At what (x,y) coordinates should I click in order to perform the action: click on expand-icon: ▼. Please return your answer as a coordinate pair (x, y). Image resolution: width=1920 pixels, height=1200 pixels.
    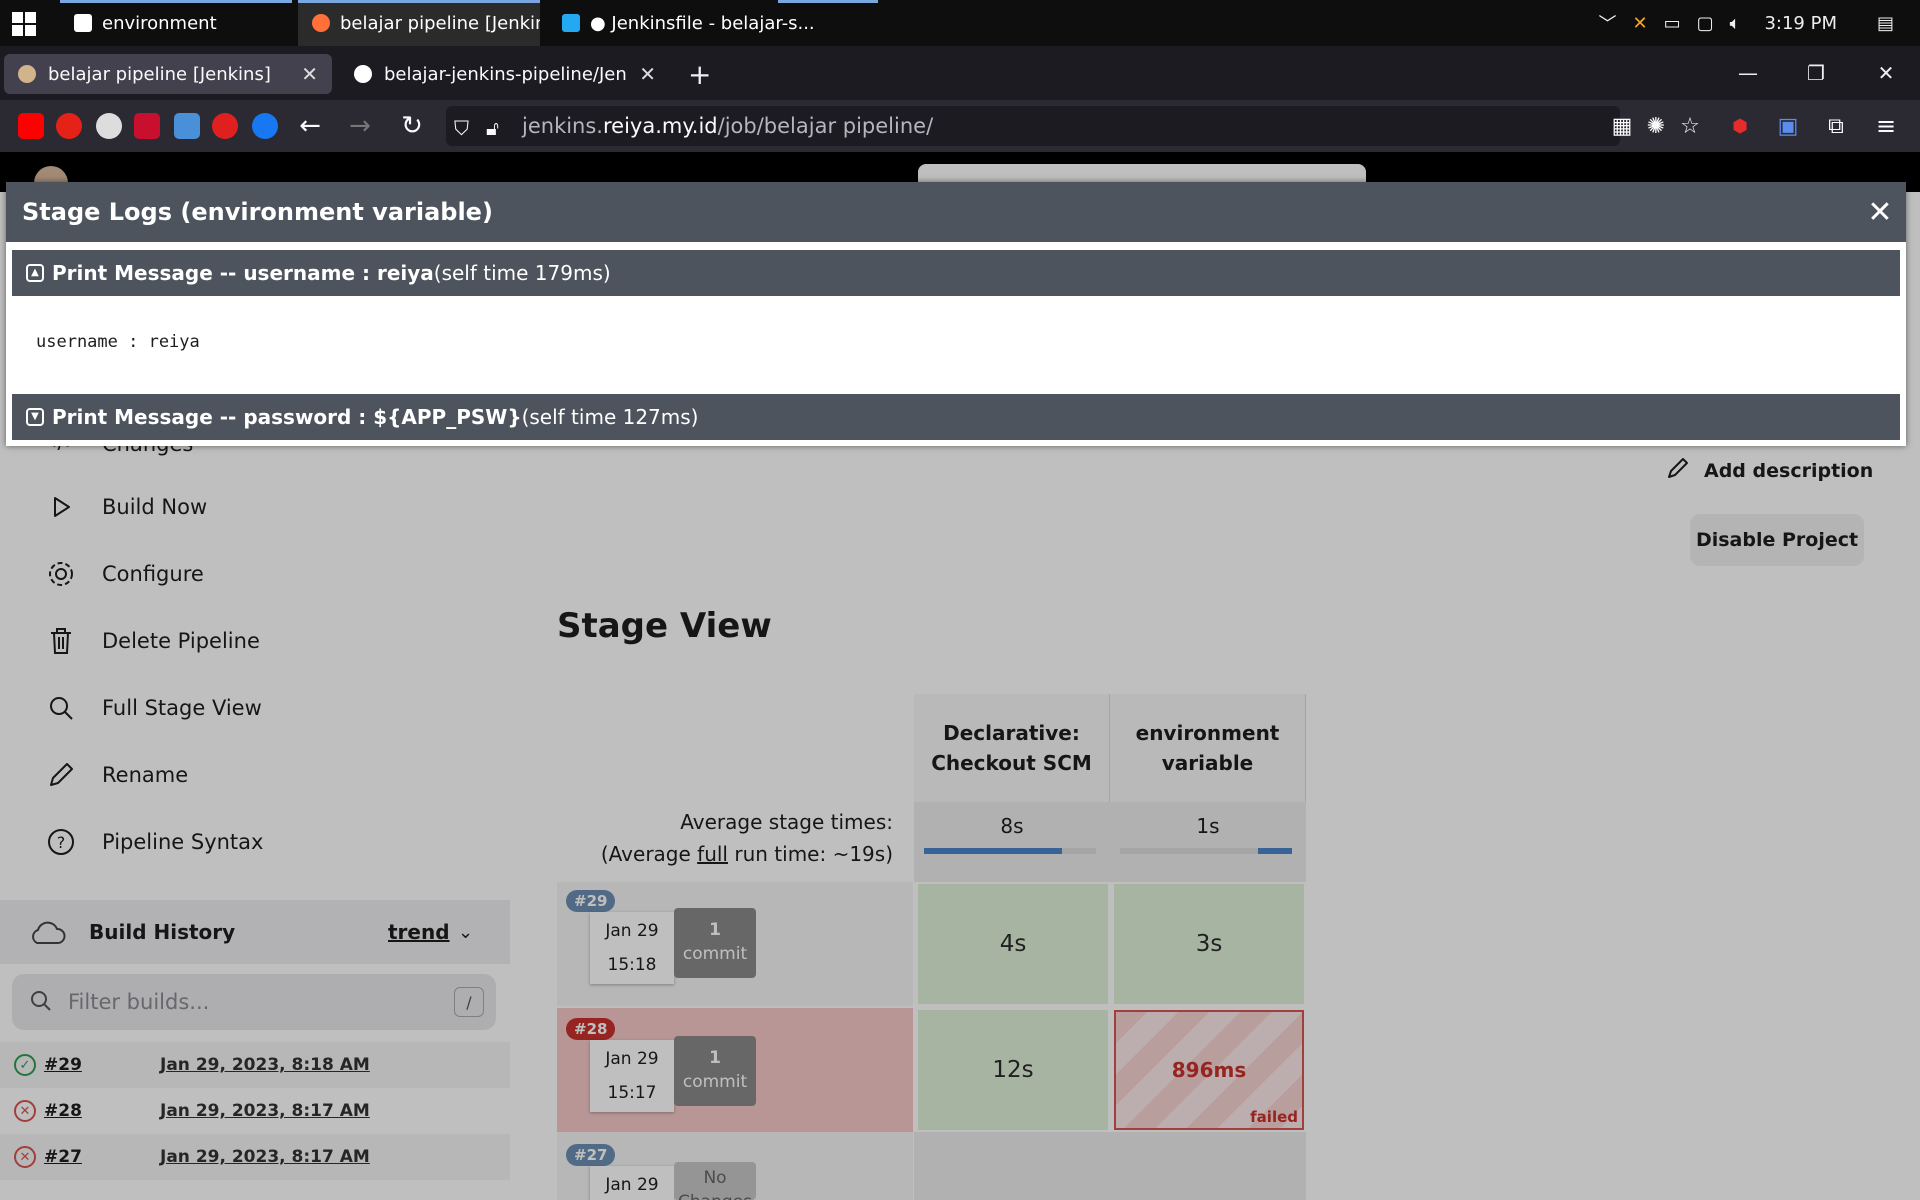
    Looking at the image, I should click on (35, 417).